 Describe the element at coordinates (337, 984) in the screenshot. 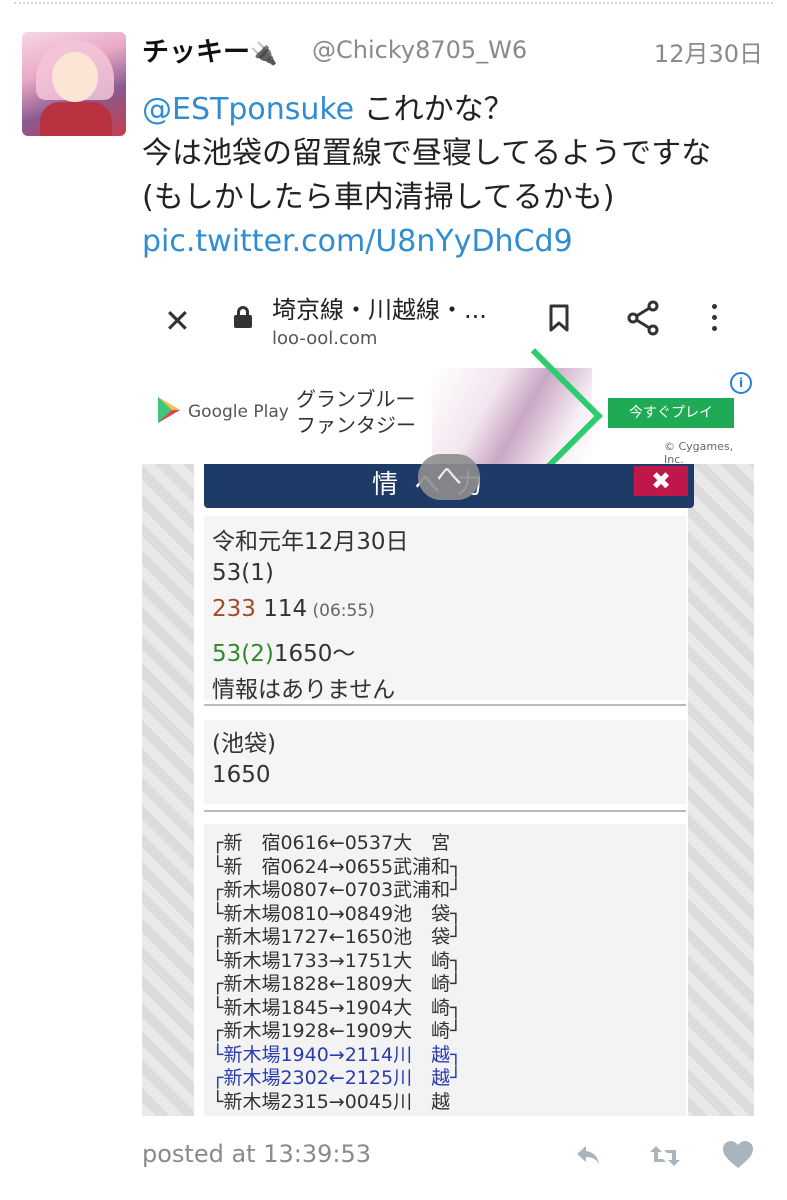

I see `schedule-row: ┌新木場1828←1809大 崎┘` at that location.